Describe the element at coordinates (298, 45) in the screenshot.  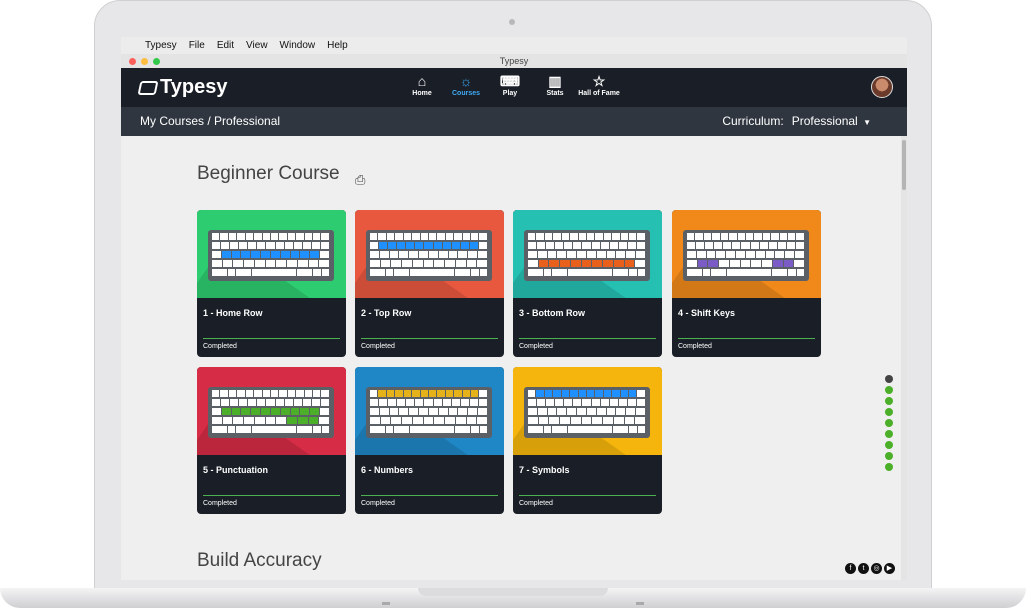
I see `menu-window: Window` at that location.